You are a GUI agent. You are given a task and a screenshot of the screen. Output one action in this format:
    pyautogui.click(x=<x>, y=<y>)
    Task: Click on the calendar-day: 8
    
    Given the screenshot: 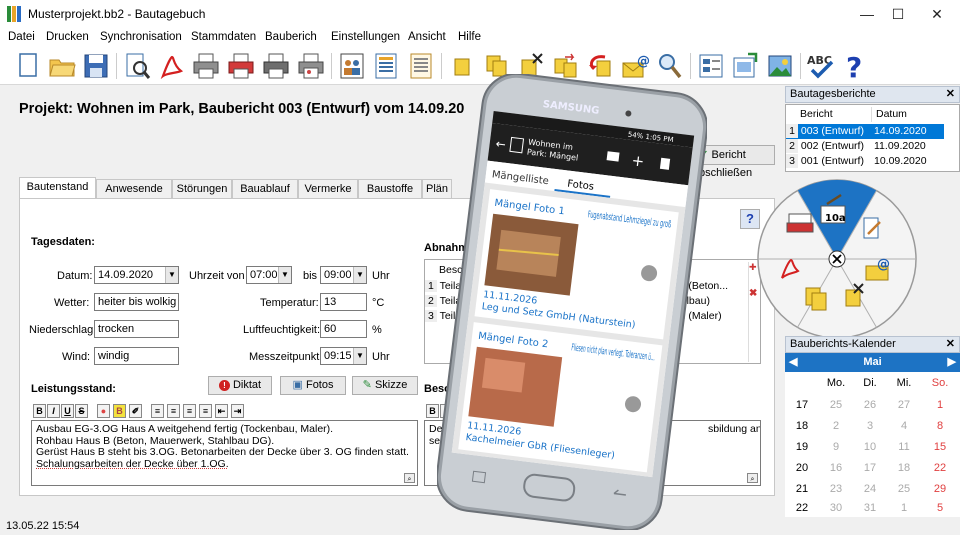 What is the action you would take?
    pyautogui.click(x=940, y=426)
    